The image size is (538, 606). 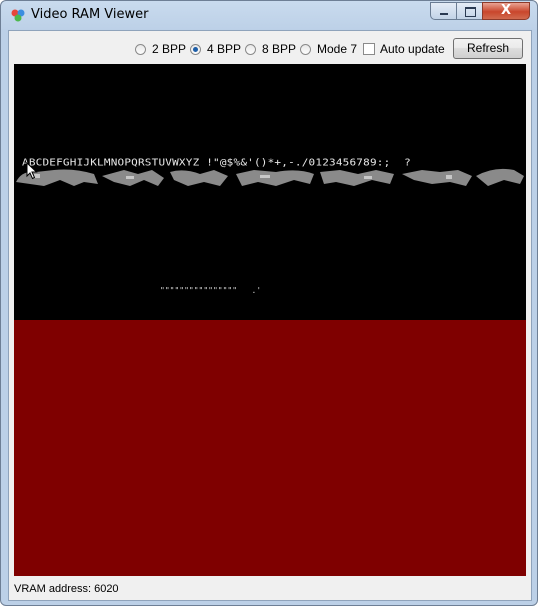 I want to click on mode-4bpp-radio: 4 BPP, so click(x=215, y=49).